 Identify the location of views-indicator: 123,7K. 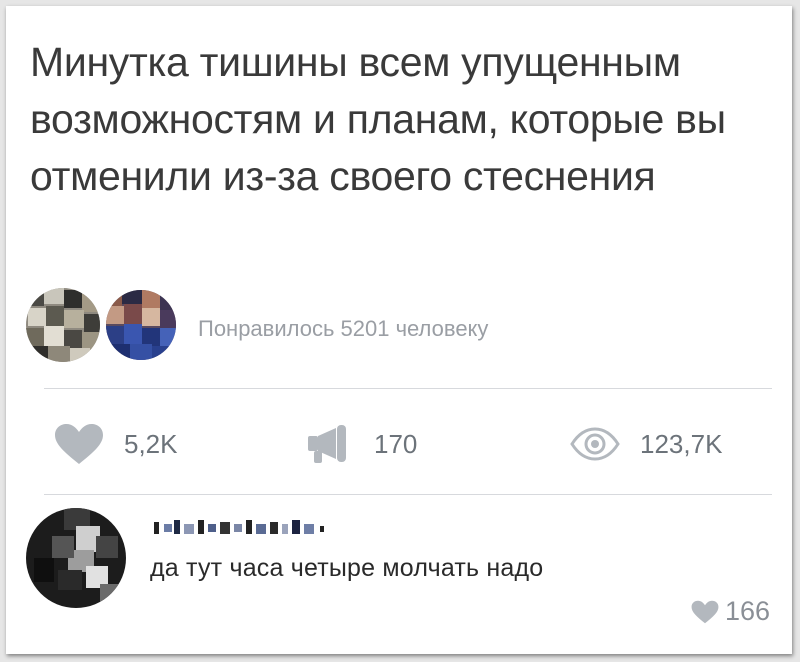
(646, 444).